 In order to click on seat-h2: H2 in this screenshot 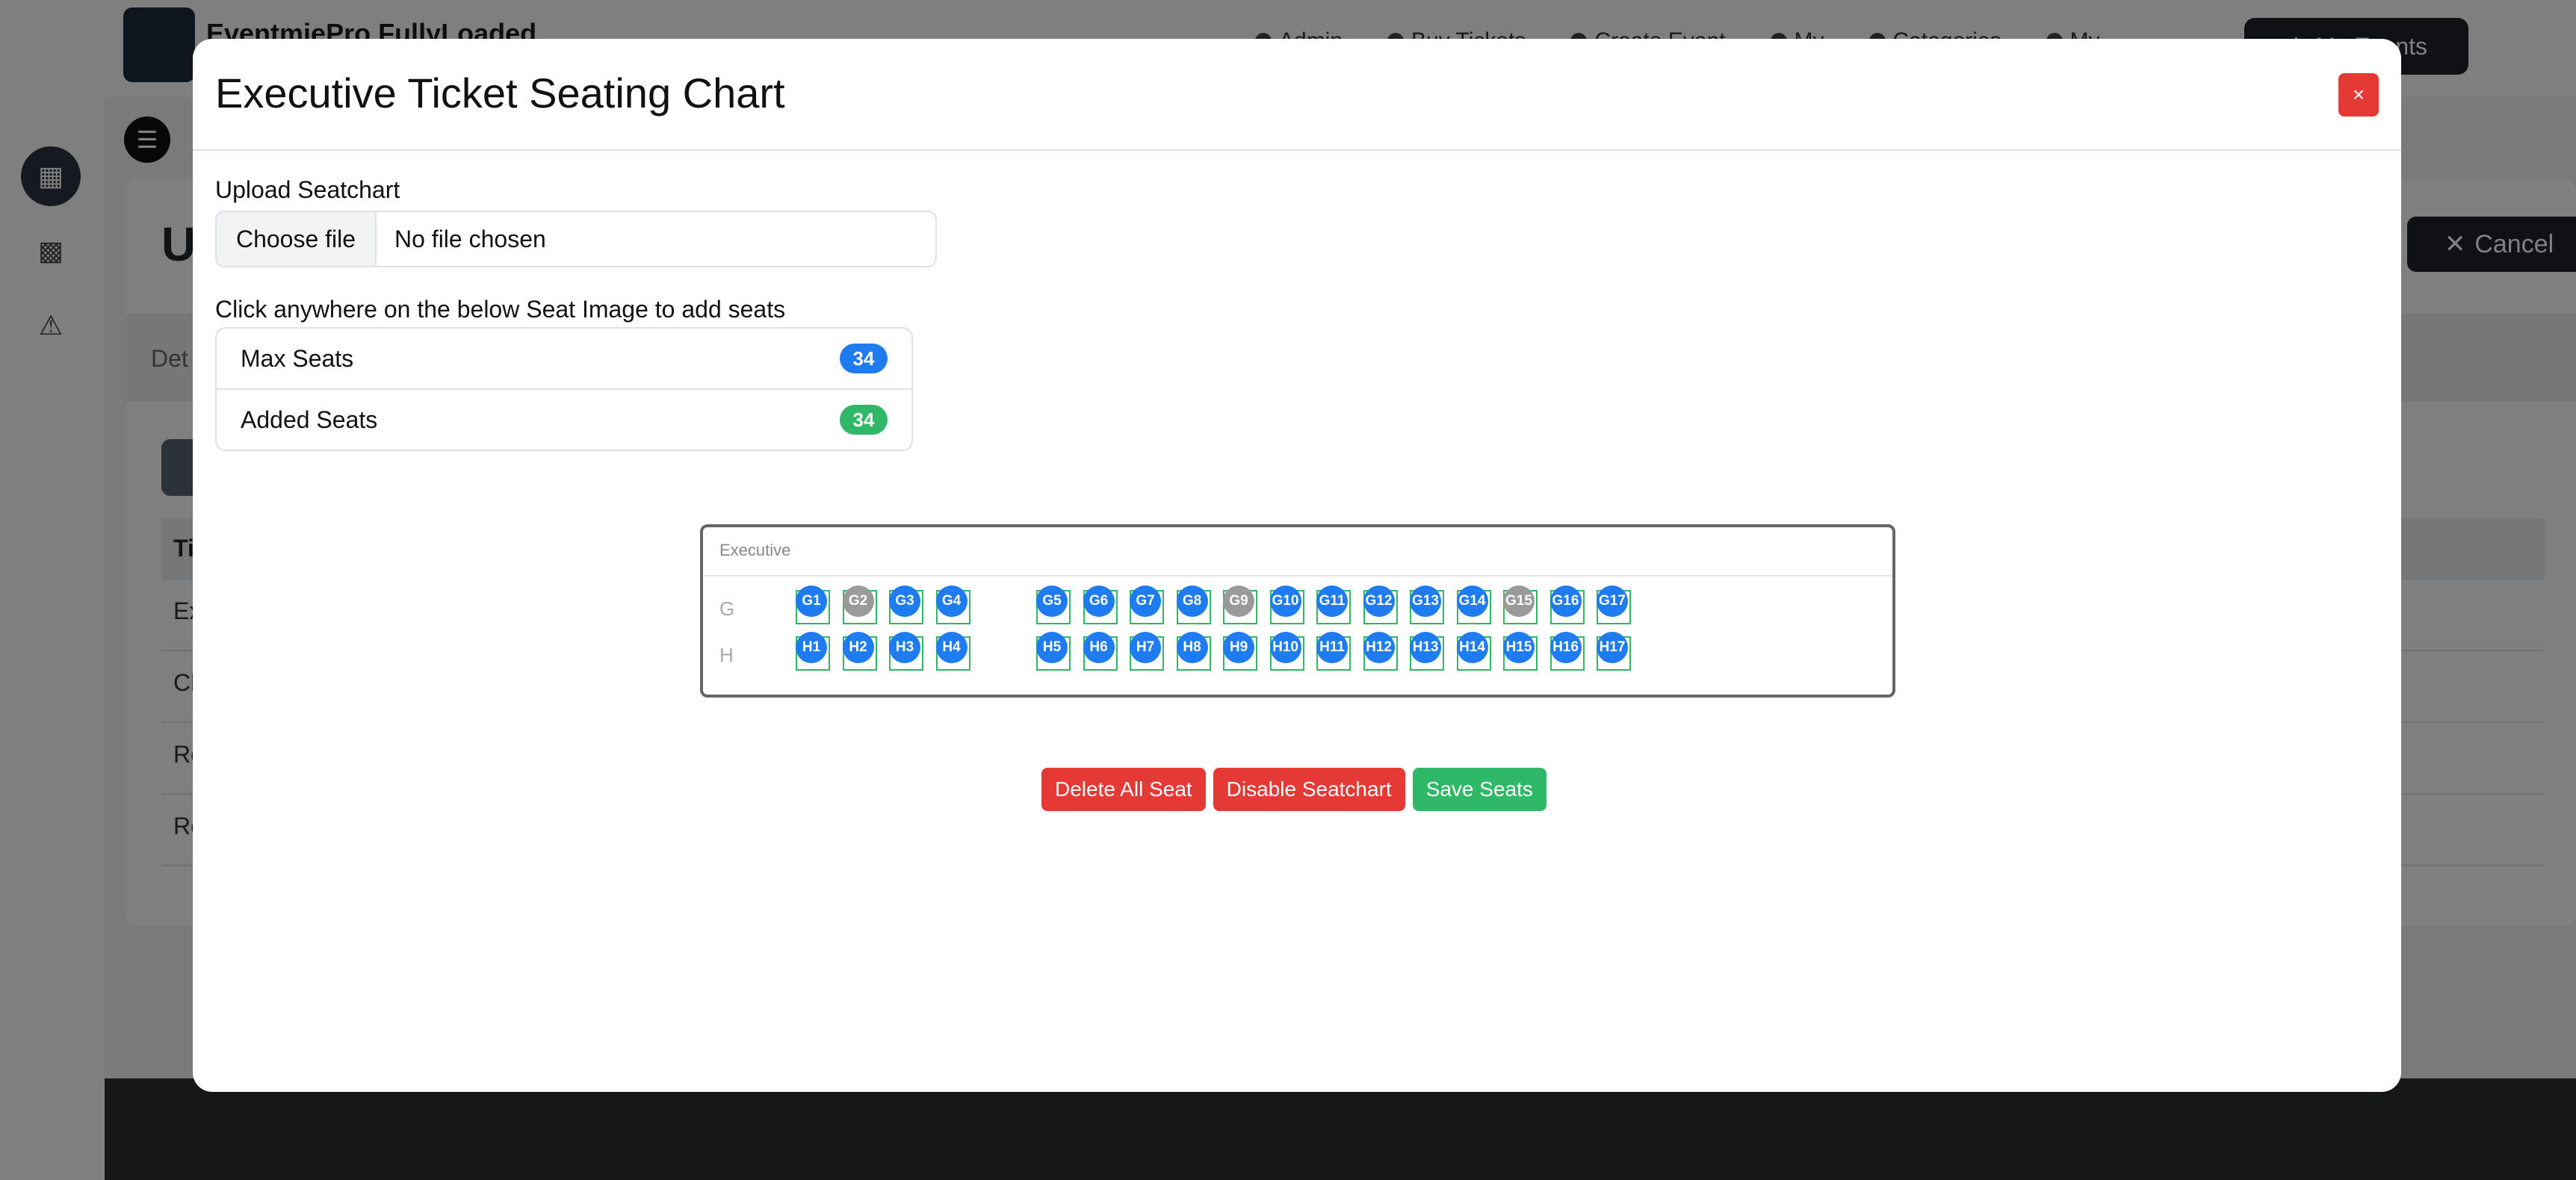, I will do `click(858, 647)`.